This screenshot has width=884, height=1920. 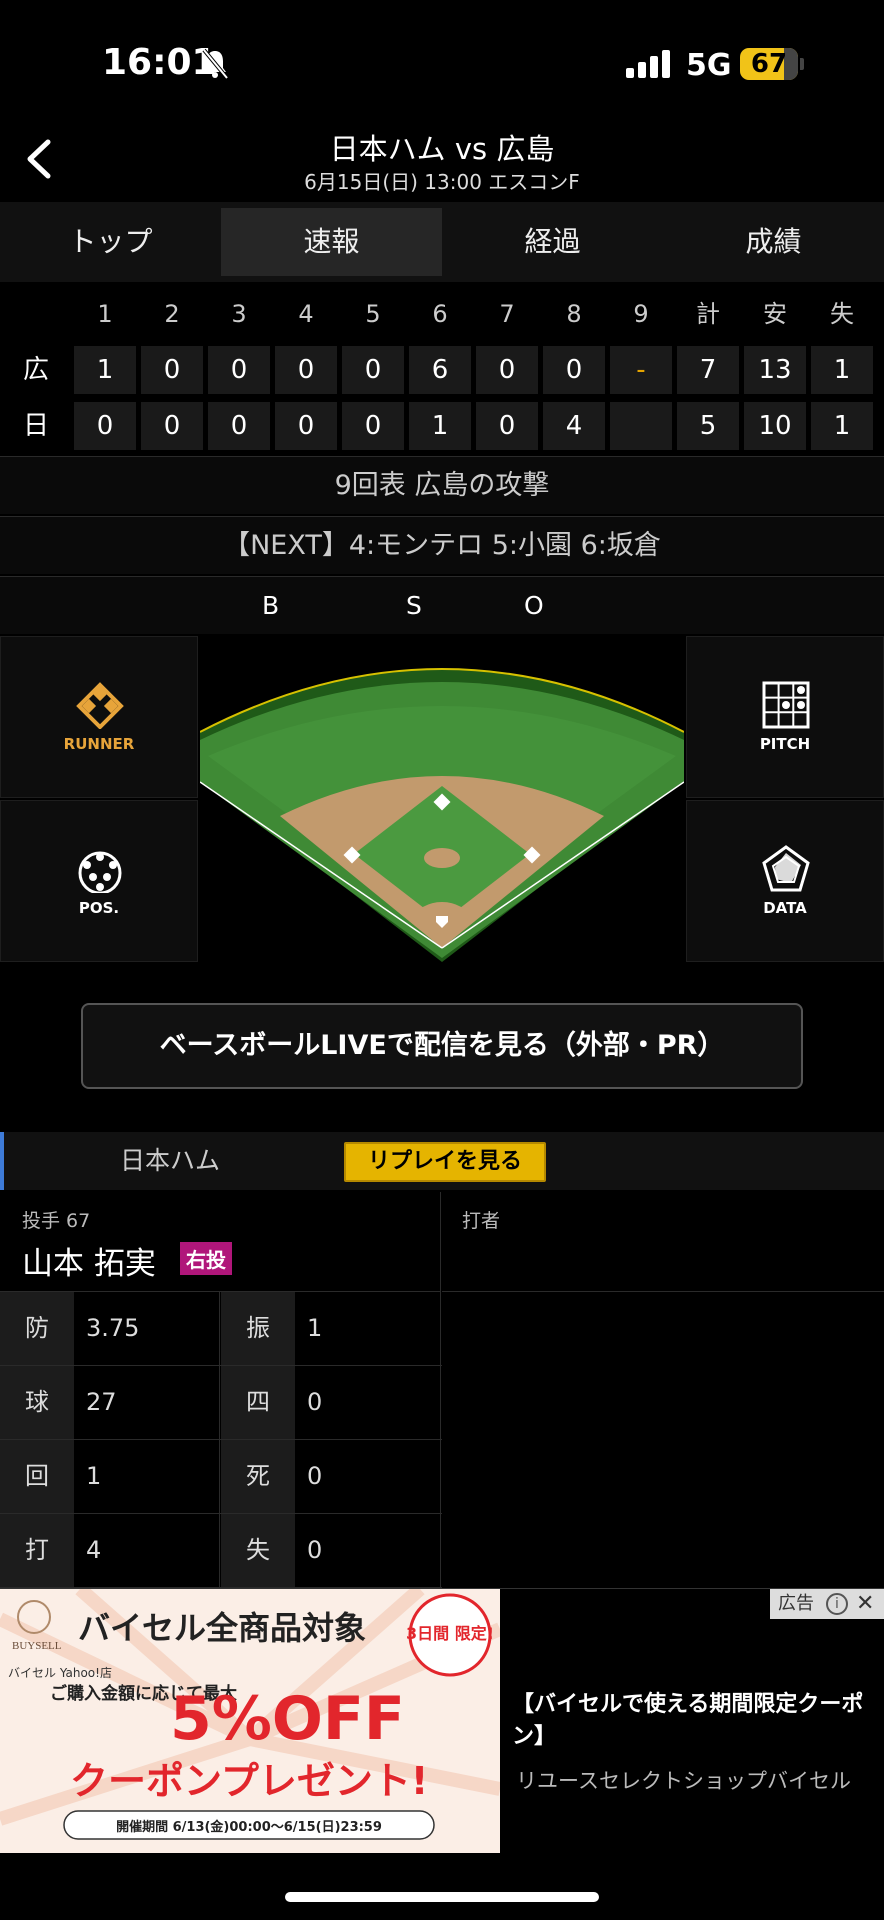 I want to click on status-bar: 16:01 5G 67, so click(x=442, y=60).